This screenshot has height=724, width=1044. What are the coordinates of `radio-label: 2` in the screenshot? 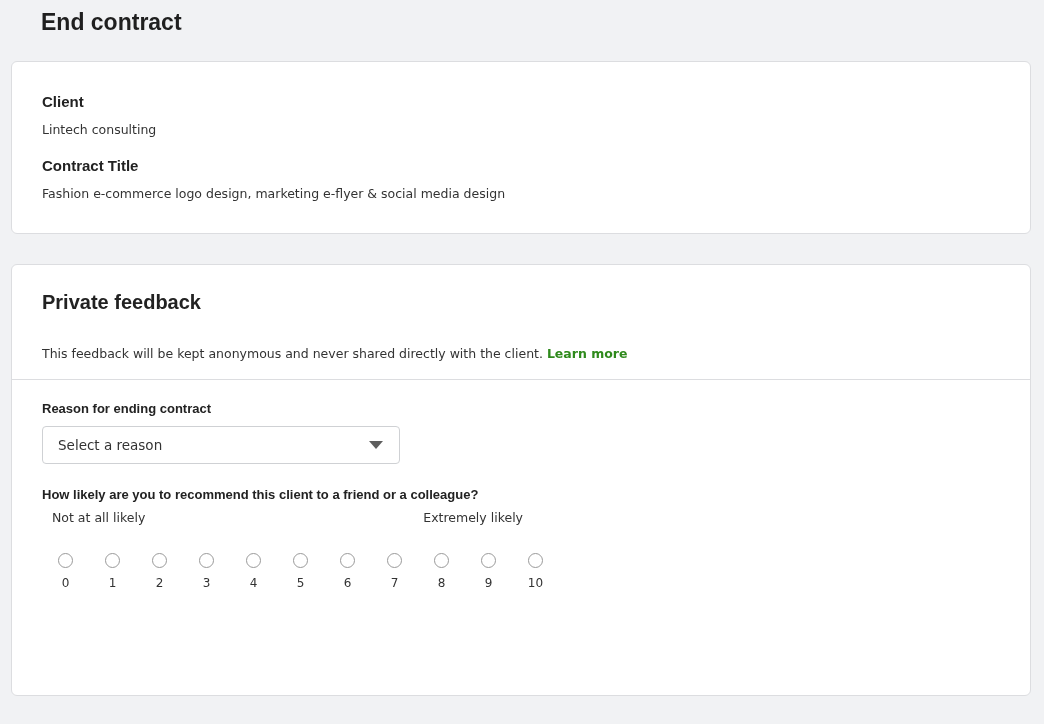 It's located at (159, 583).